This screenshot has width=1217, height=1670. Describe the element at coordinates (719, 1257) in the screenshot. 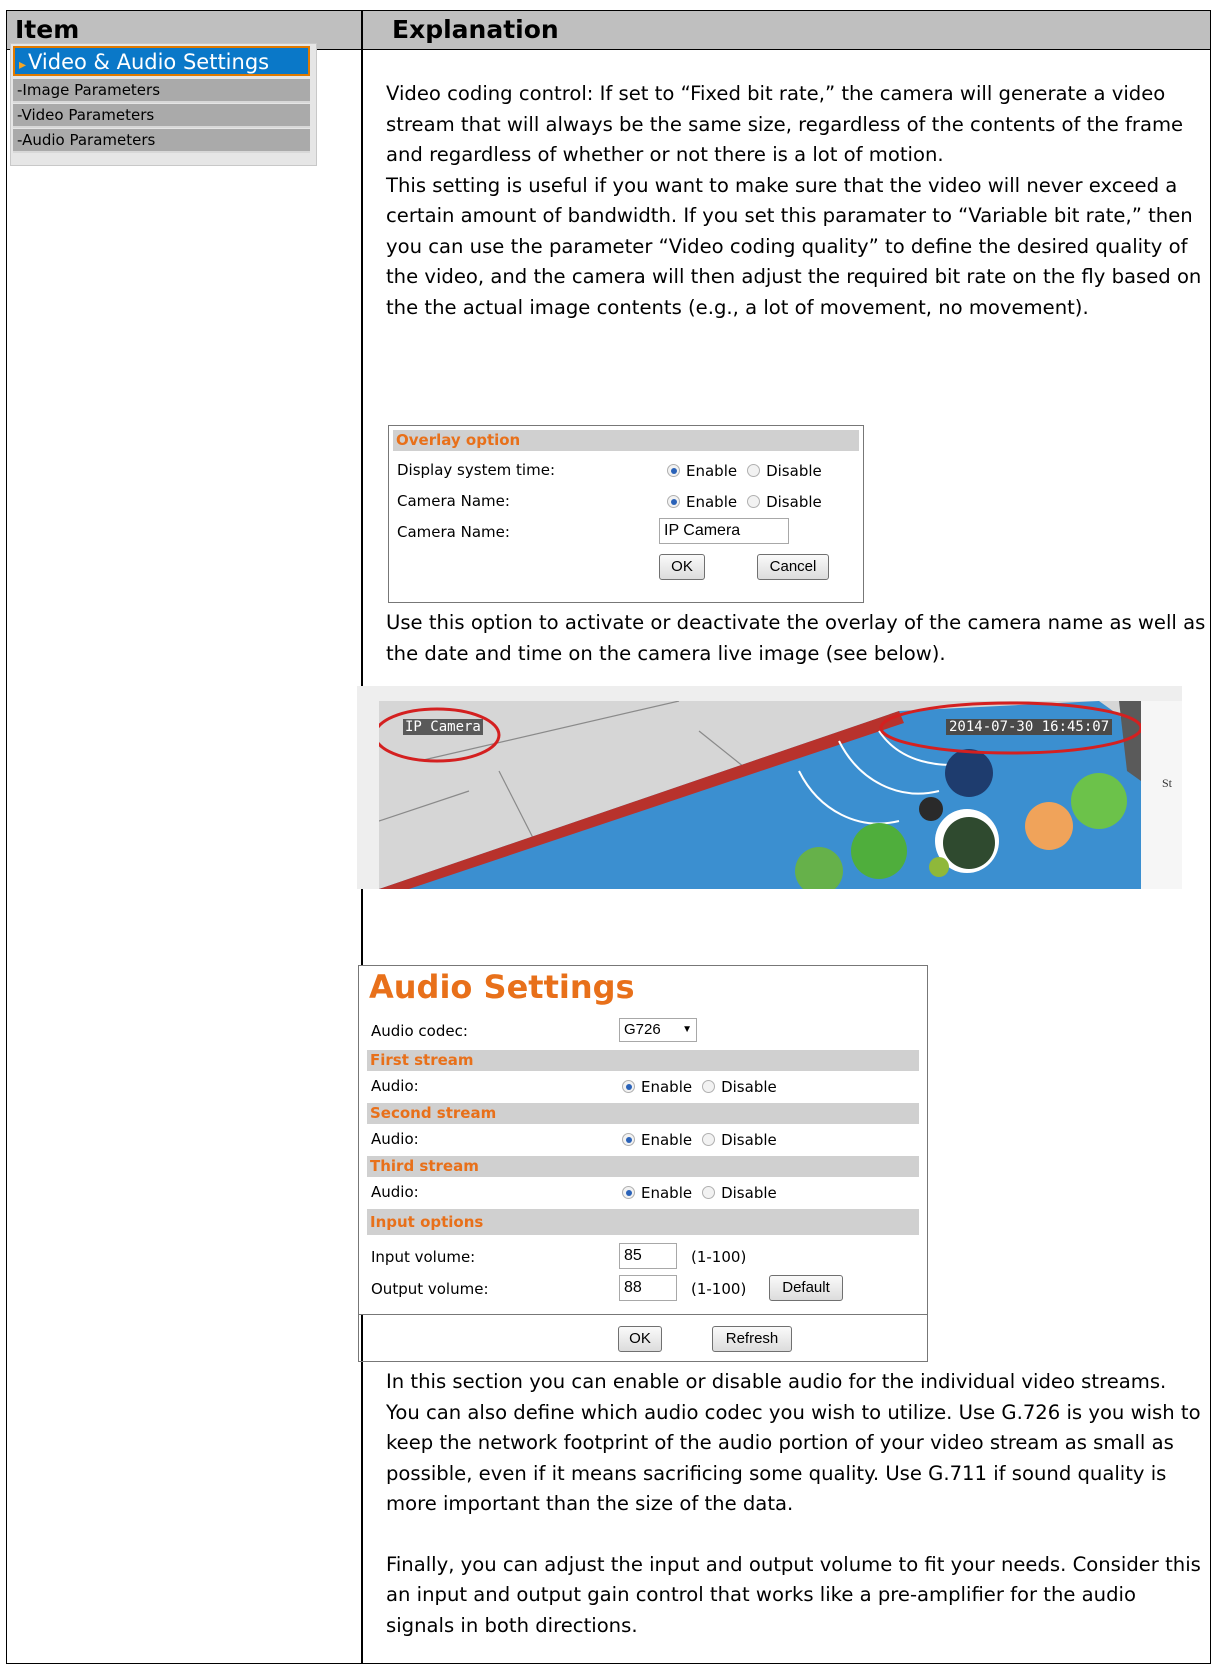

I see `input-volume-range: (1-100)` at that location.